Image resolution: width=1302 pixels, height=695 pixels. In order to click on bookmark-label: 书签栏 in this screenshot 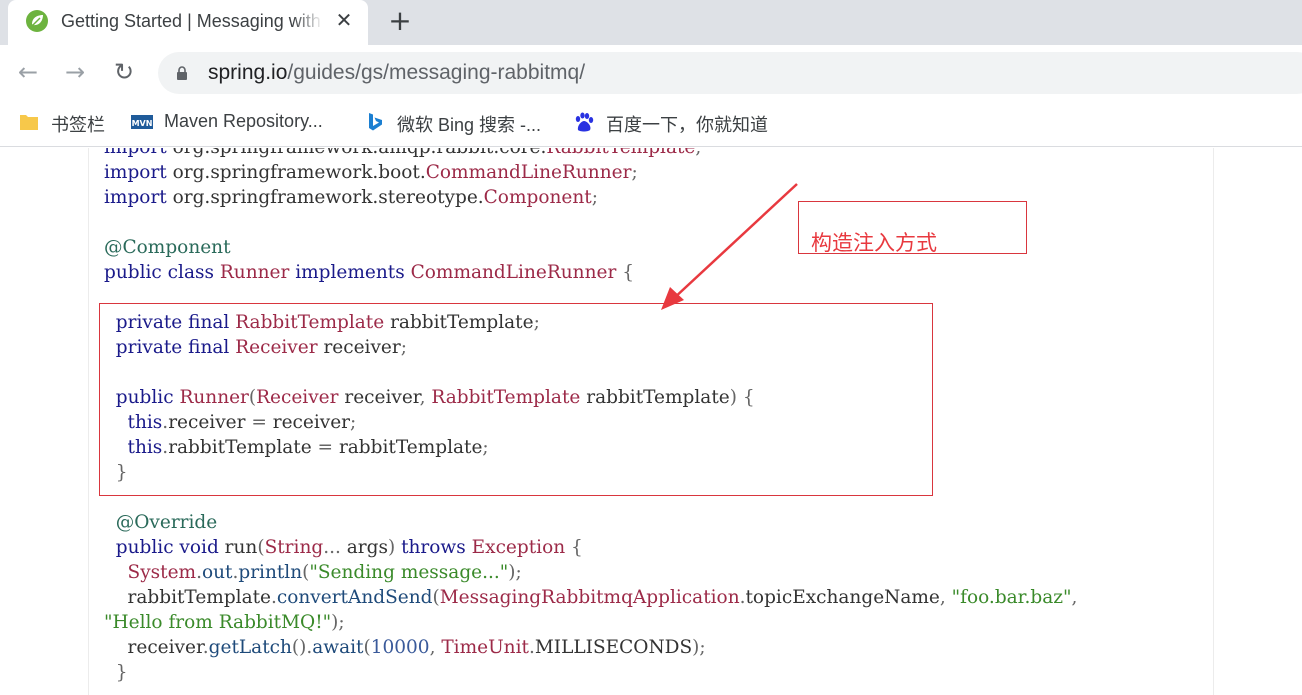, I will do `click(78, 125)`.